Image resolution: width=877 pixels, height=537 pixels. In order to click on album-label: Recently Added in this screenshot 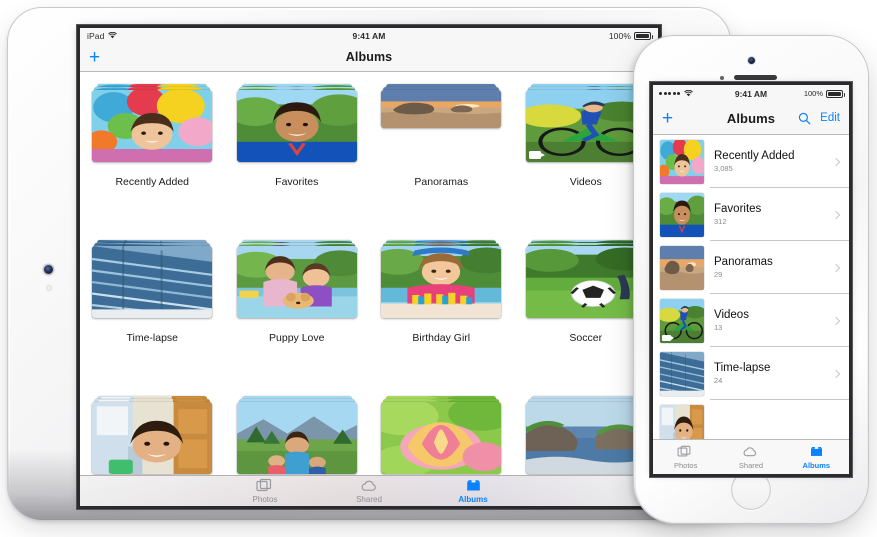, I will do `click(152, 182)`.